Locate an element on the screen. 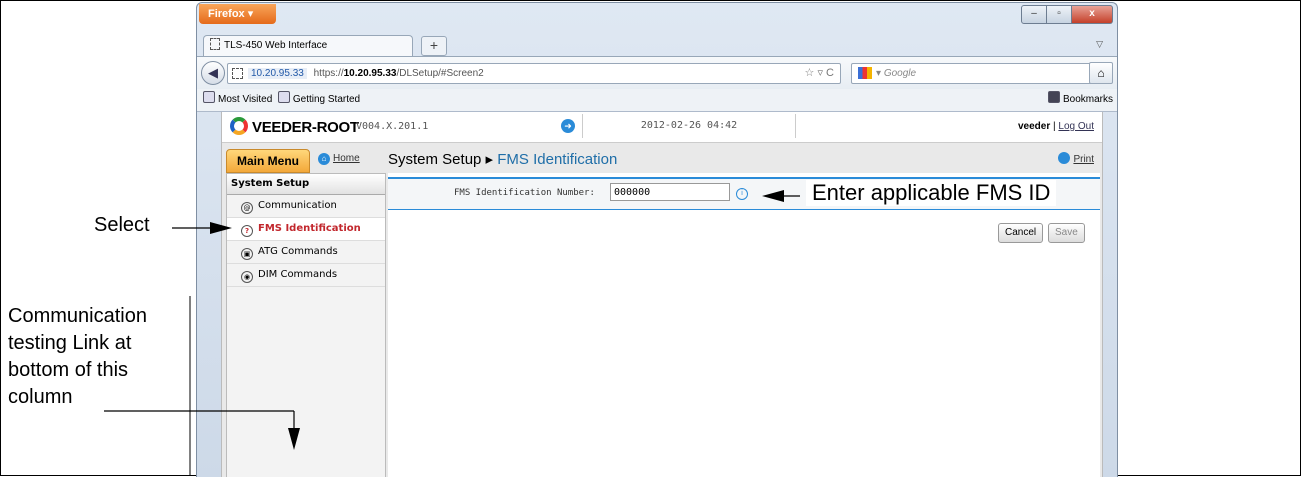 This screenshot has width=1301, height=477. sidebar-item-communication: @ Communication is located at coordinates (306, 206).